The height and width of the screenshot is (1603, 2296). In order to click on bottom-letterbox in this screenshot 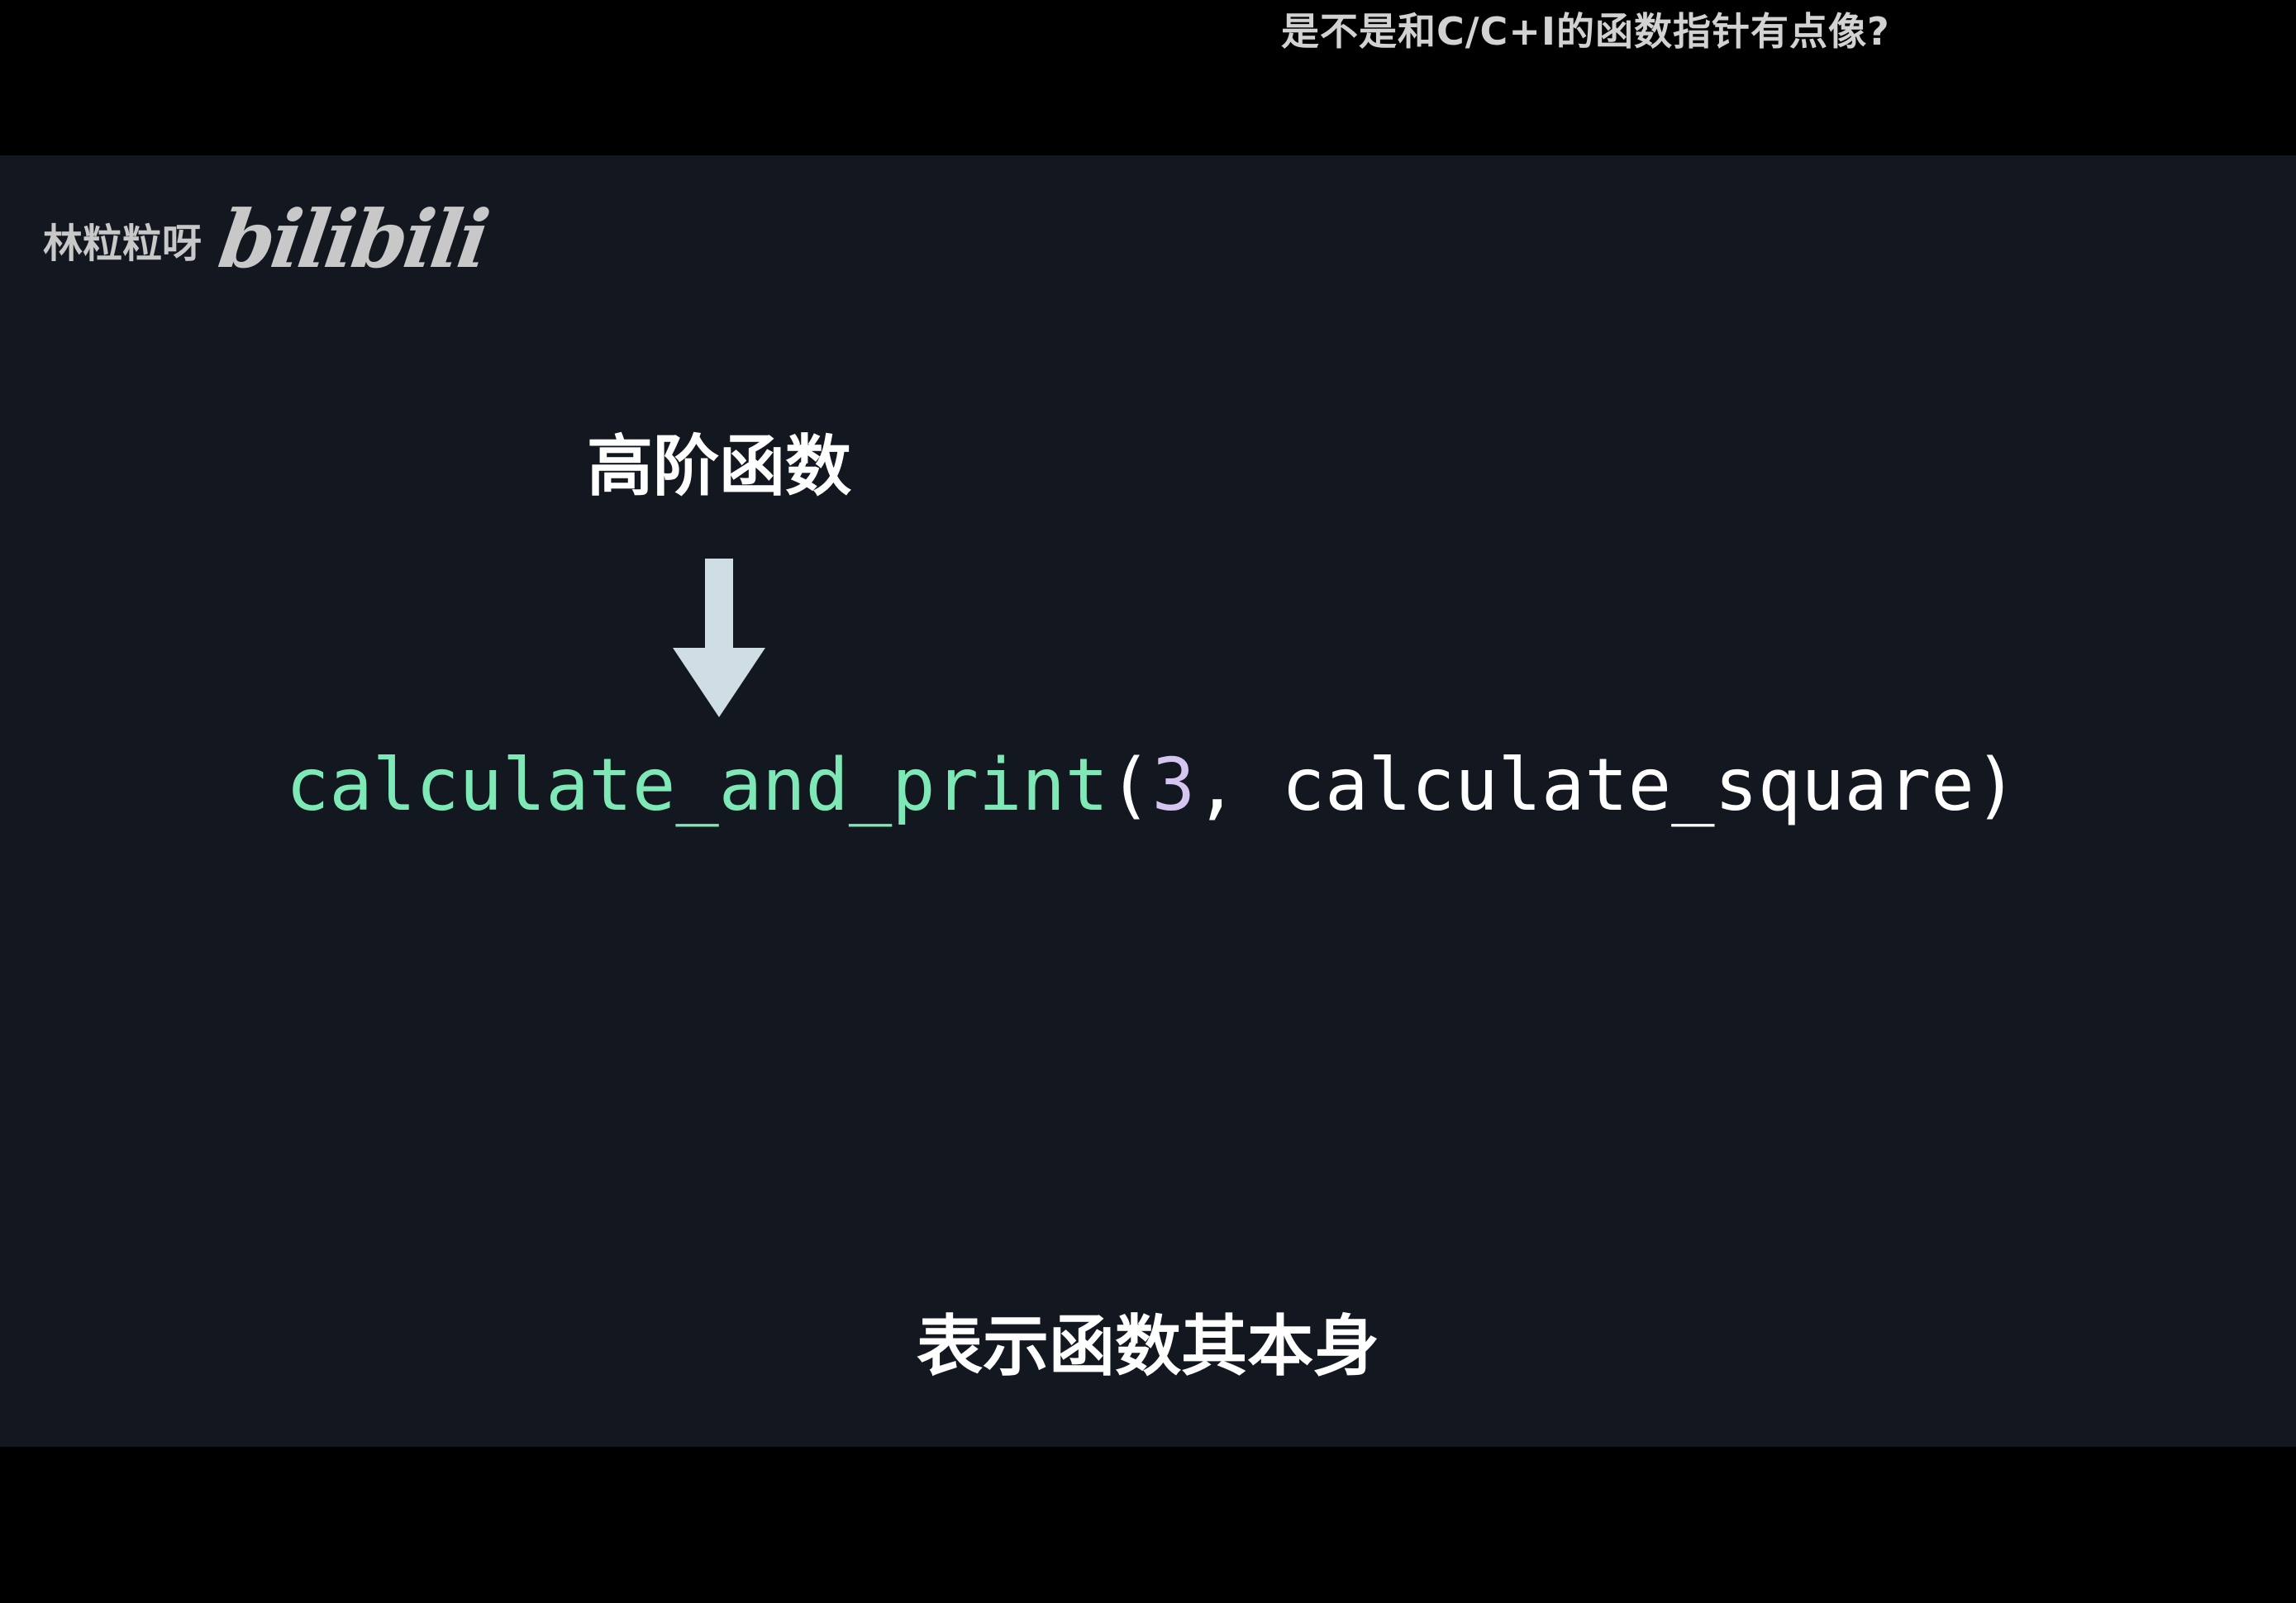, I will do `click(1148, 1525)`.